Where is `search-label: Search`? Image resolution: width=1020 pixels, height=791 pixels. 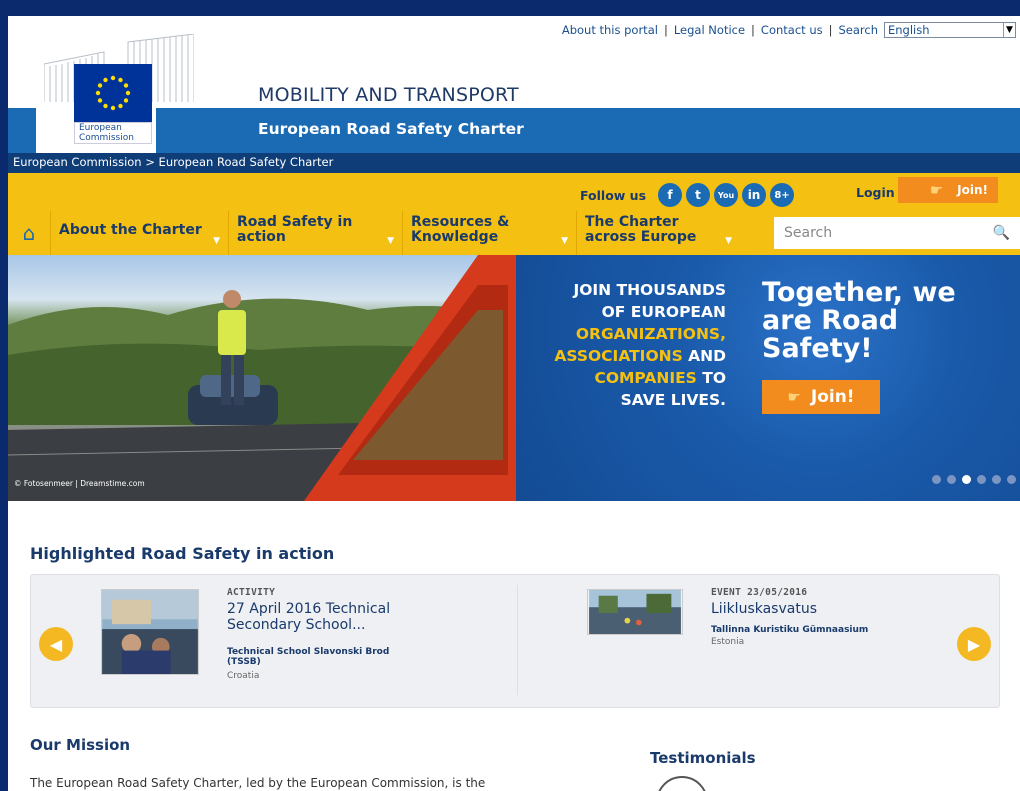
search-label: Search is located at coordinates (858, 30).